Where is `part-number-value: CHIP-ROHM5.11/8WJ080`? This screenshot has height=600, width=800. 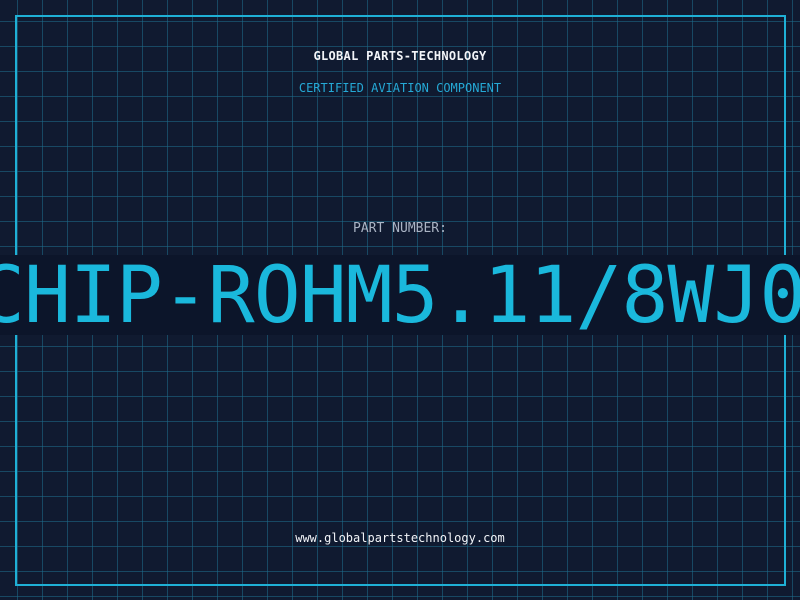 part-number-value: CHIP-ROHM5.11/8WJ080 is located at coordinates (400, 295).